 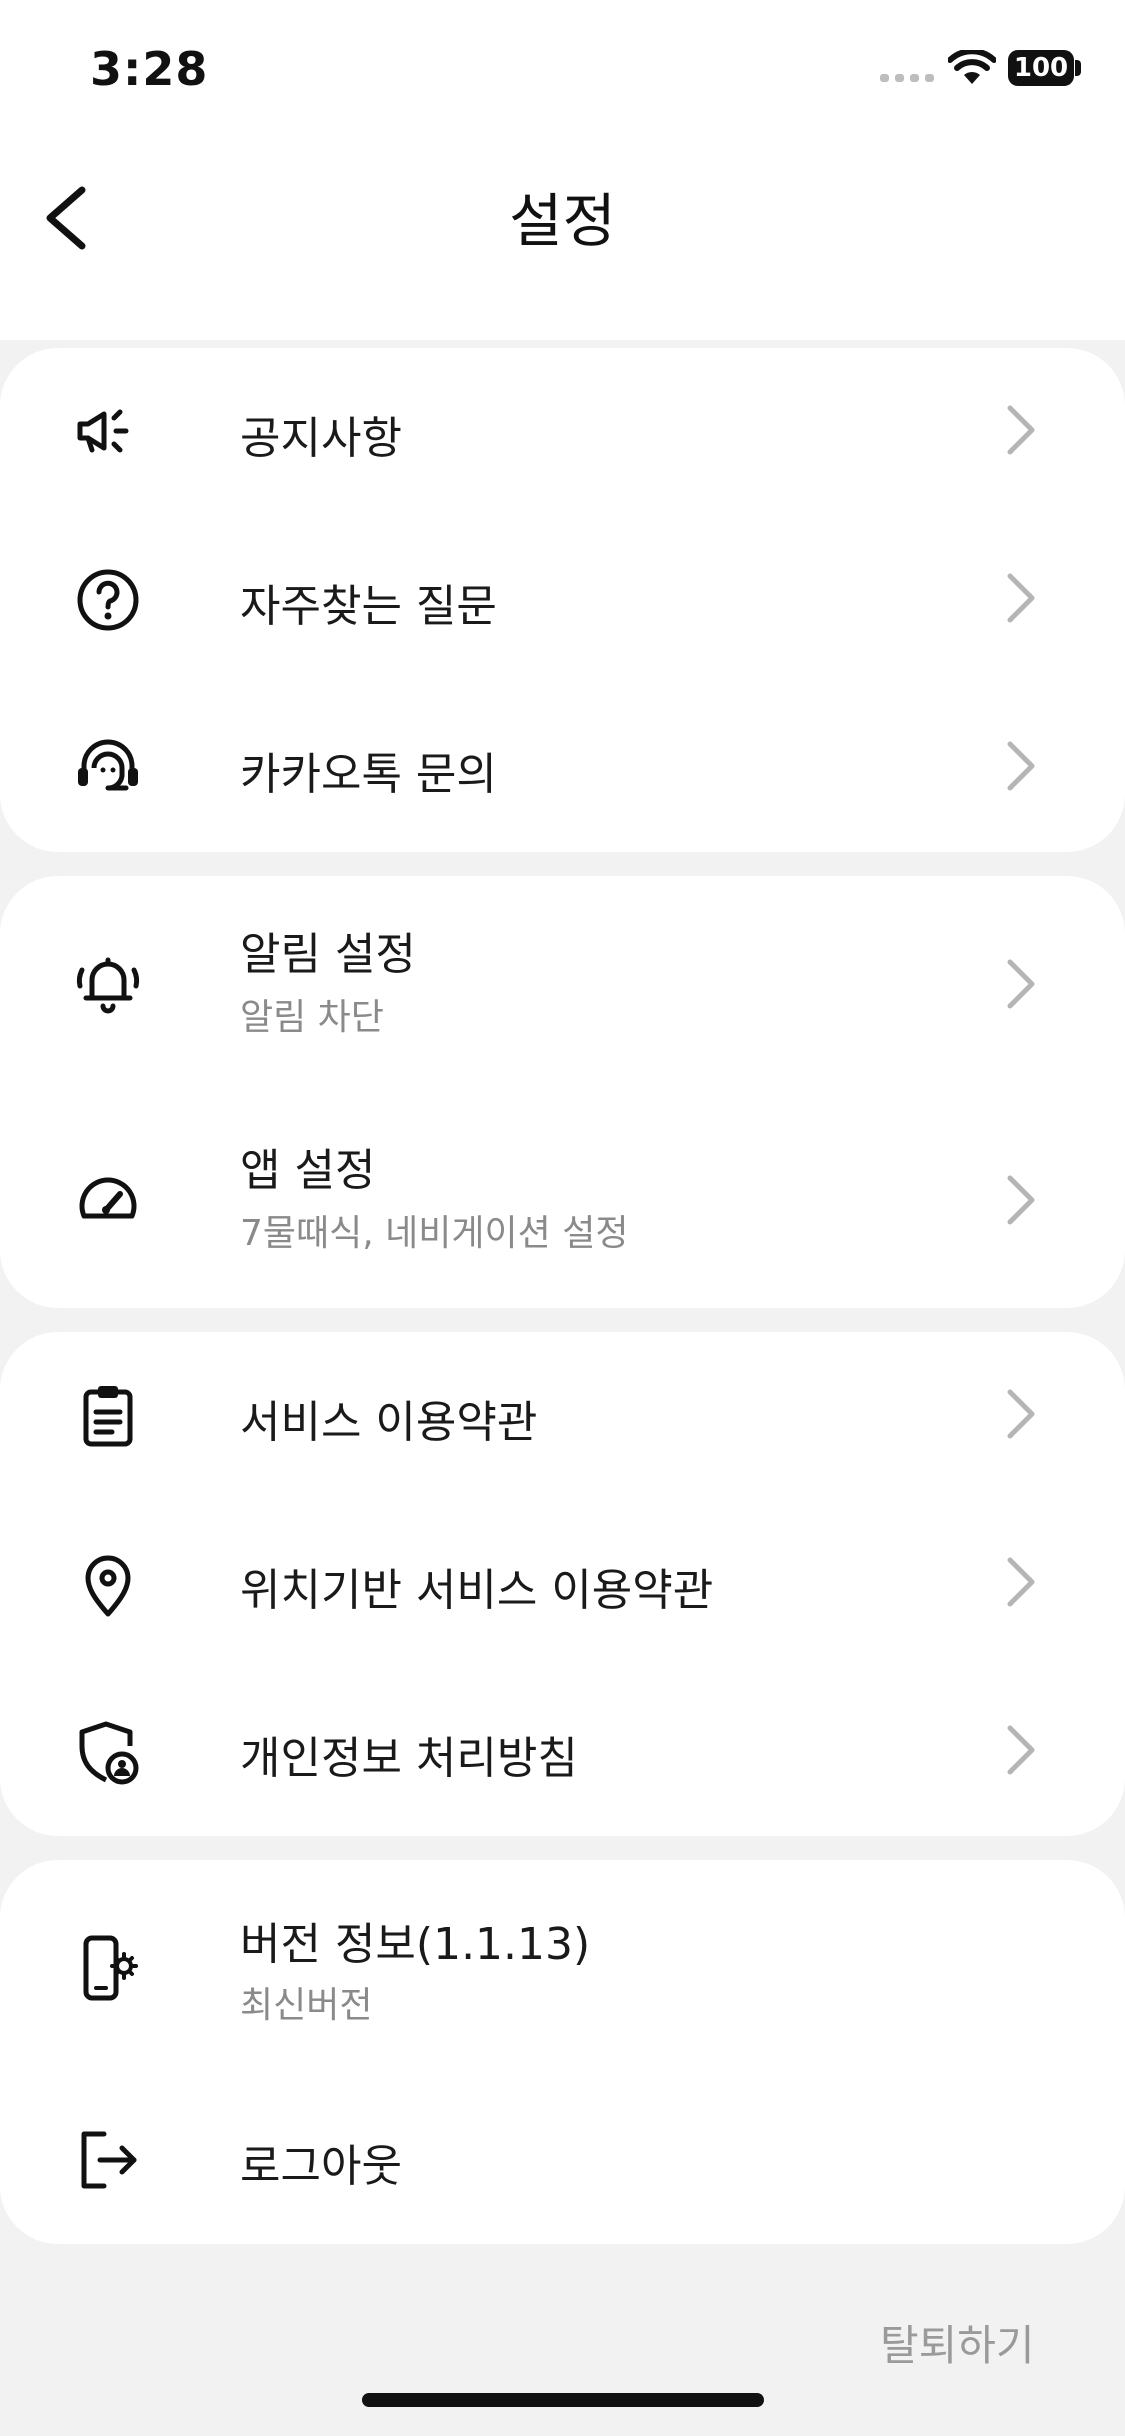 I want to click on item-sublabel: 알림 차단, so click(x=312, y=1017).